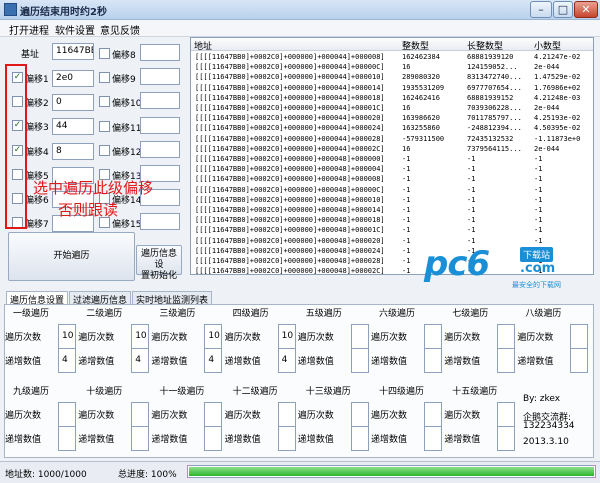  I want to click on offset-2-input: 0, so click(73, 103).